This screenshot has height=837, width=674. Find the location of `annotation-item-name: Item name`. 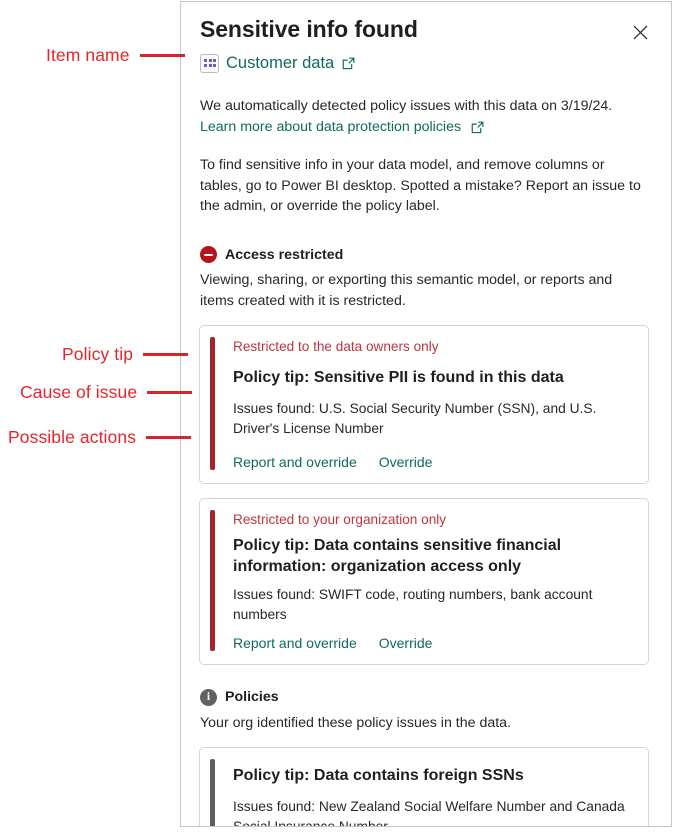

annotation-item-name: Item name is located at coordinates (115, 55).